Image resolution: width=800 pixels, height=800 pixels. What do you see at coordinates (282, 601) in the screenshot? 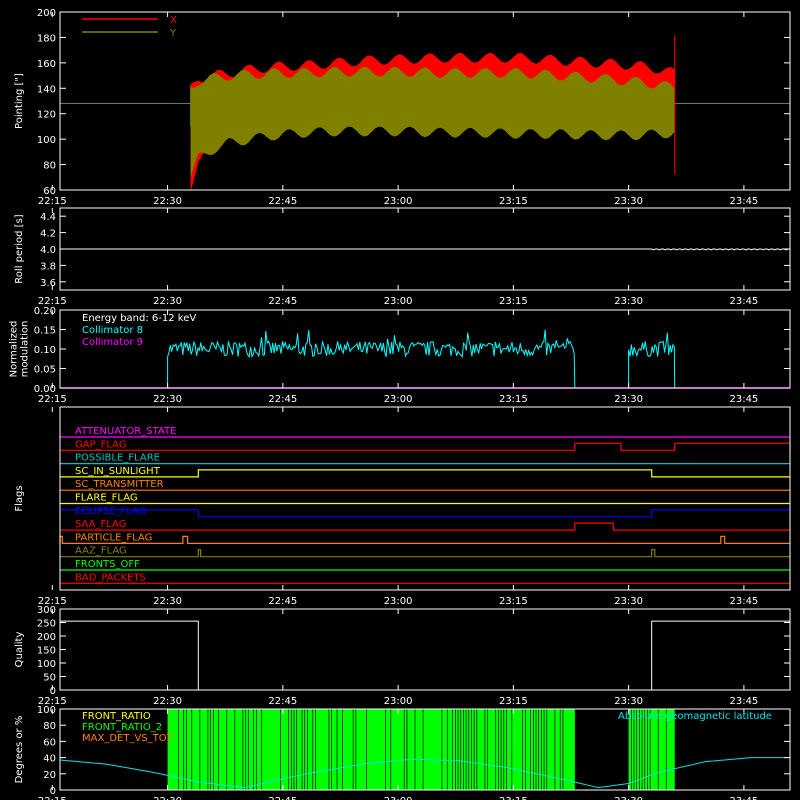
I see `panel-3-xtick-label: 22:45` at bounding box center [282, 601].